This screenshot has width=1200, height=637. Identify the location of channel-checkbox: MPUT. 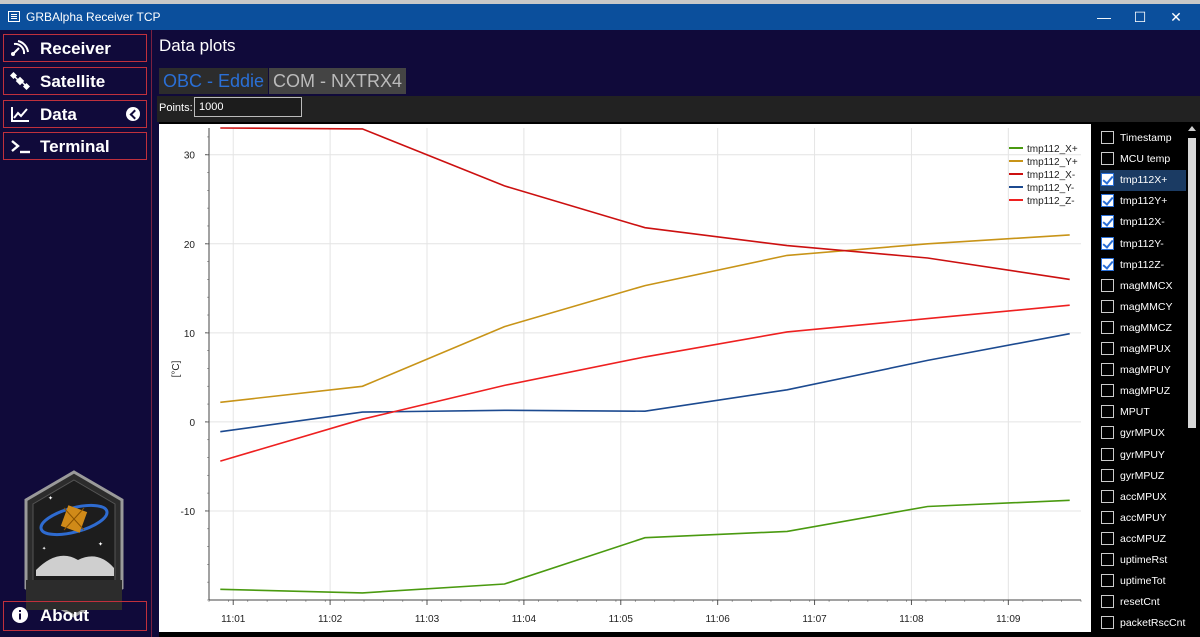
(1143, 412).